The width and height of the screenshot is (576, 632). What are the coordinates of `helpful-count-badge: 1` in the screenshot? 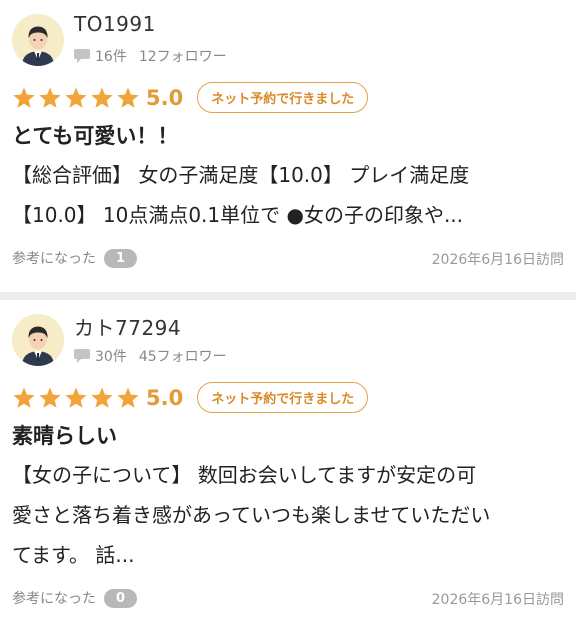 It's located at (121, 258).